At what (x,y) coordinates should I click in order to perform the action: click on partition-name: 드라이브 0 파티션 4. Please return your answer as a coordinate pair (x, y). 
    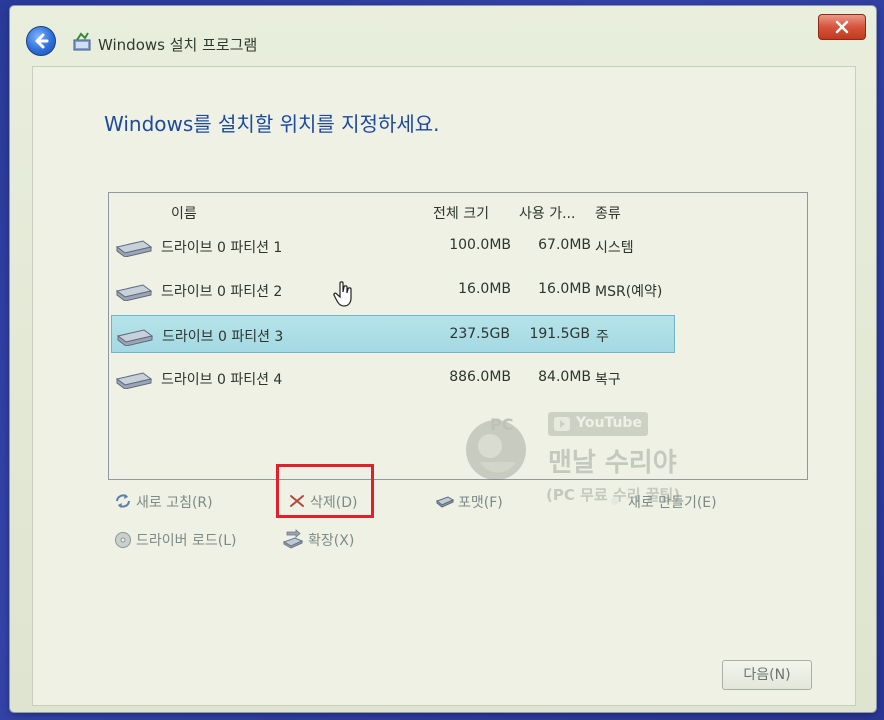
    Looking at the image, I should click on (222, 380).